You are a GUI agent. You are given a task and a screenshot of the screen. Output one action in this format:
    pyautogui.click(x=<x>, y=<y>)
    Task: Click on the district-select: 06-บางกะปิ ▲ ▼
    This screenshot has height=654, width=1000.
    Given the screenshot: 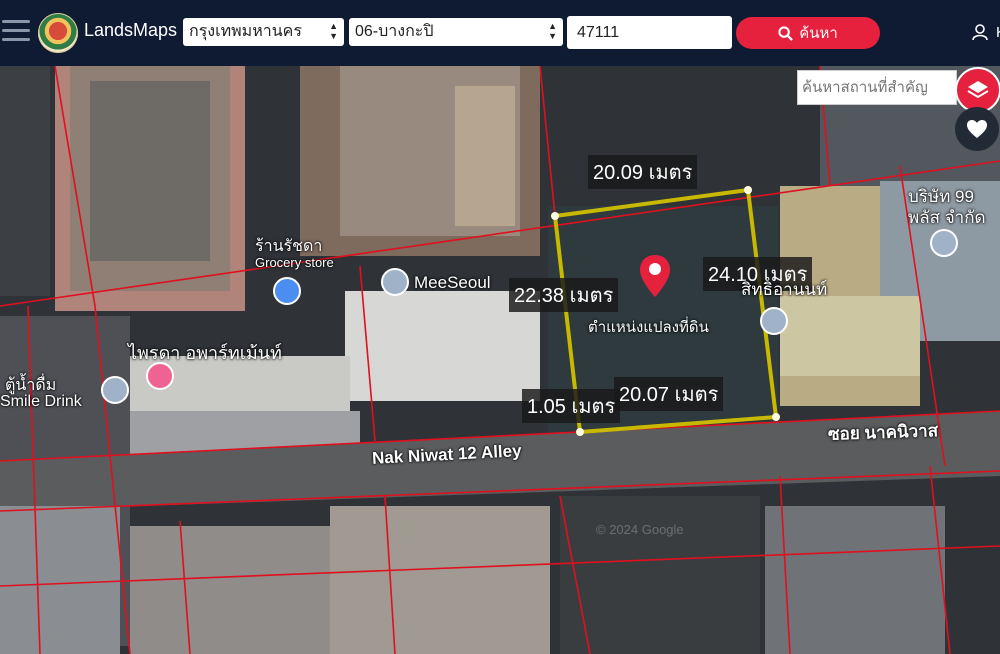 What is the action you would take?
    pyautogui.click(x=456, y=32)
    